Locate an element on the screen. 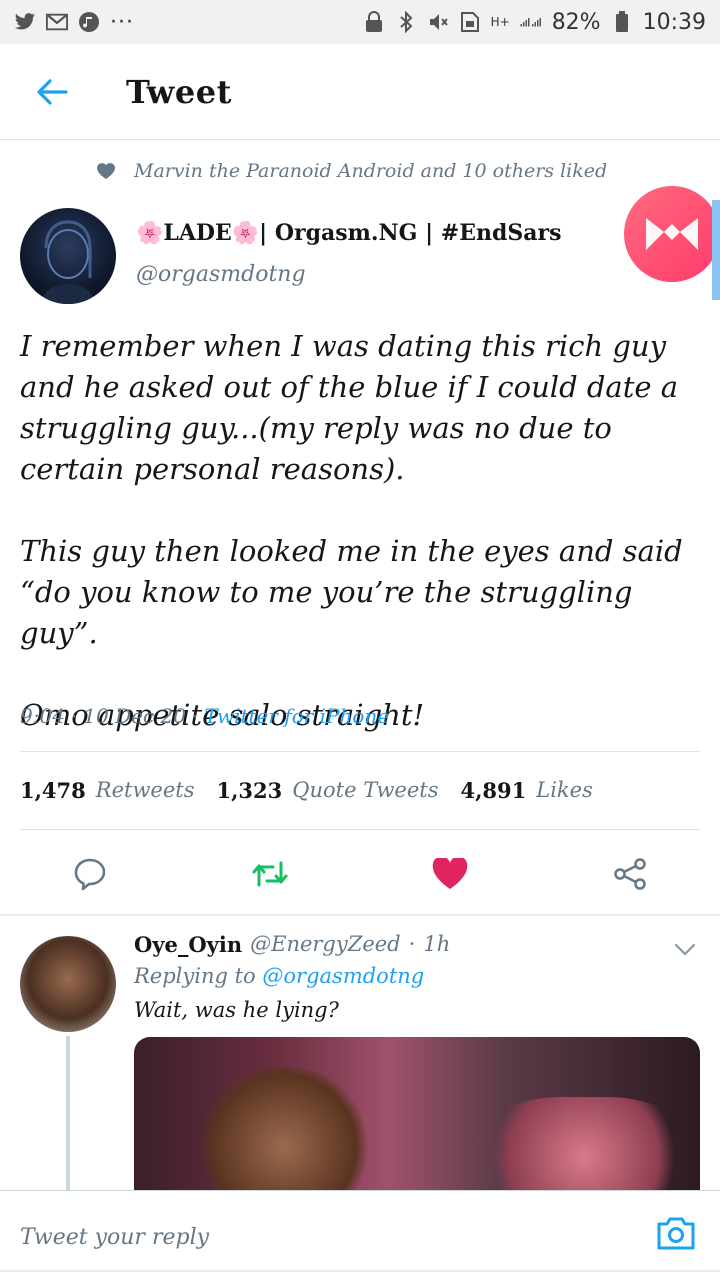  retweets-count: 1,478 is located at coordinates (53, 790).